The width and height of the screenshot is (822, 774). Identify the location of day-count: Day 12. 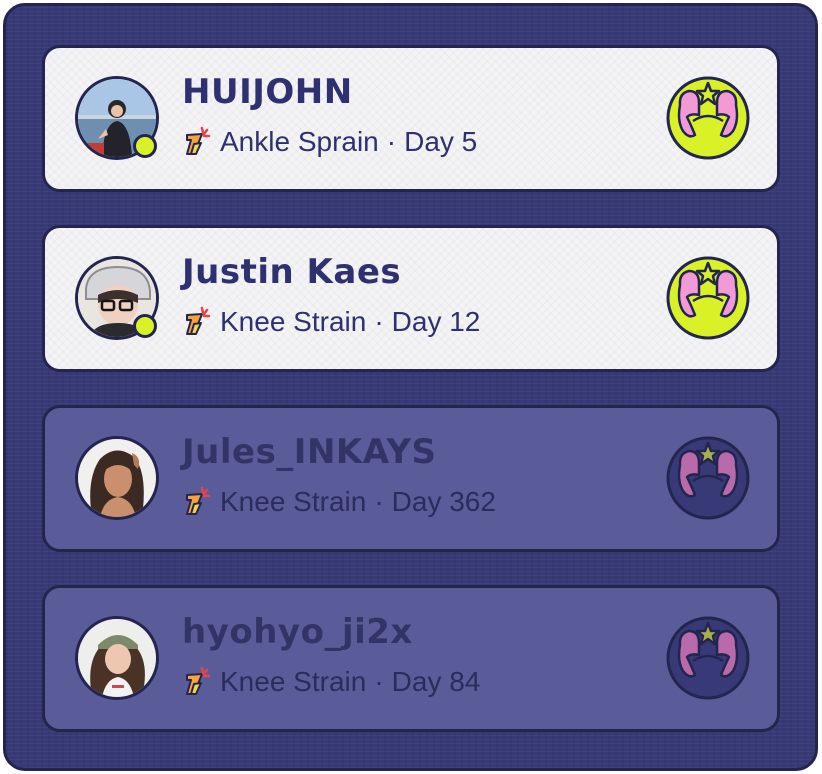
(436, 321).